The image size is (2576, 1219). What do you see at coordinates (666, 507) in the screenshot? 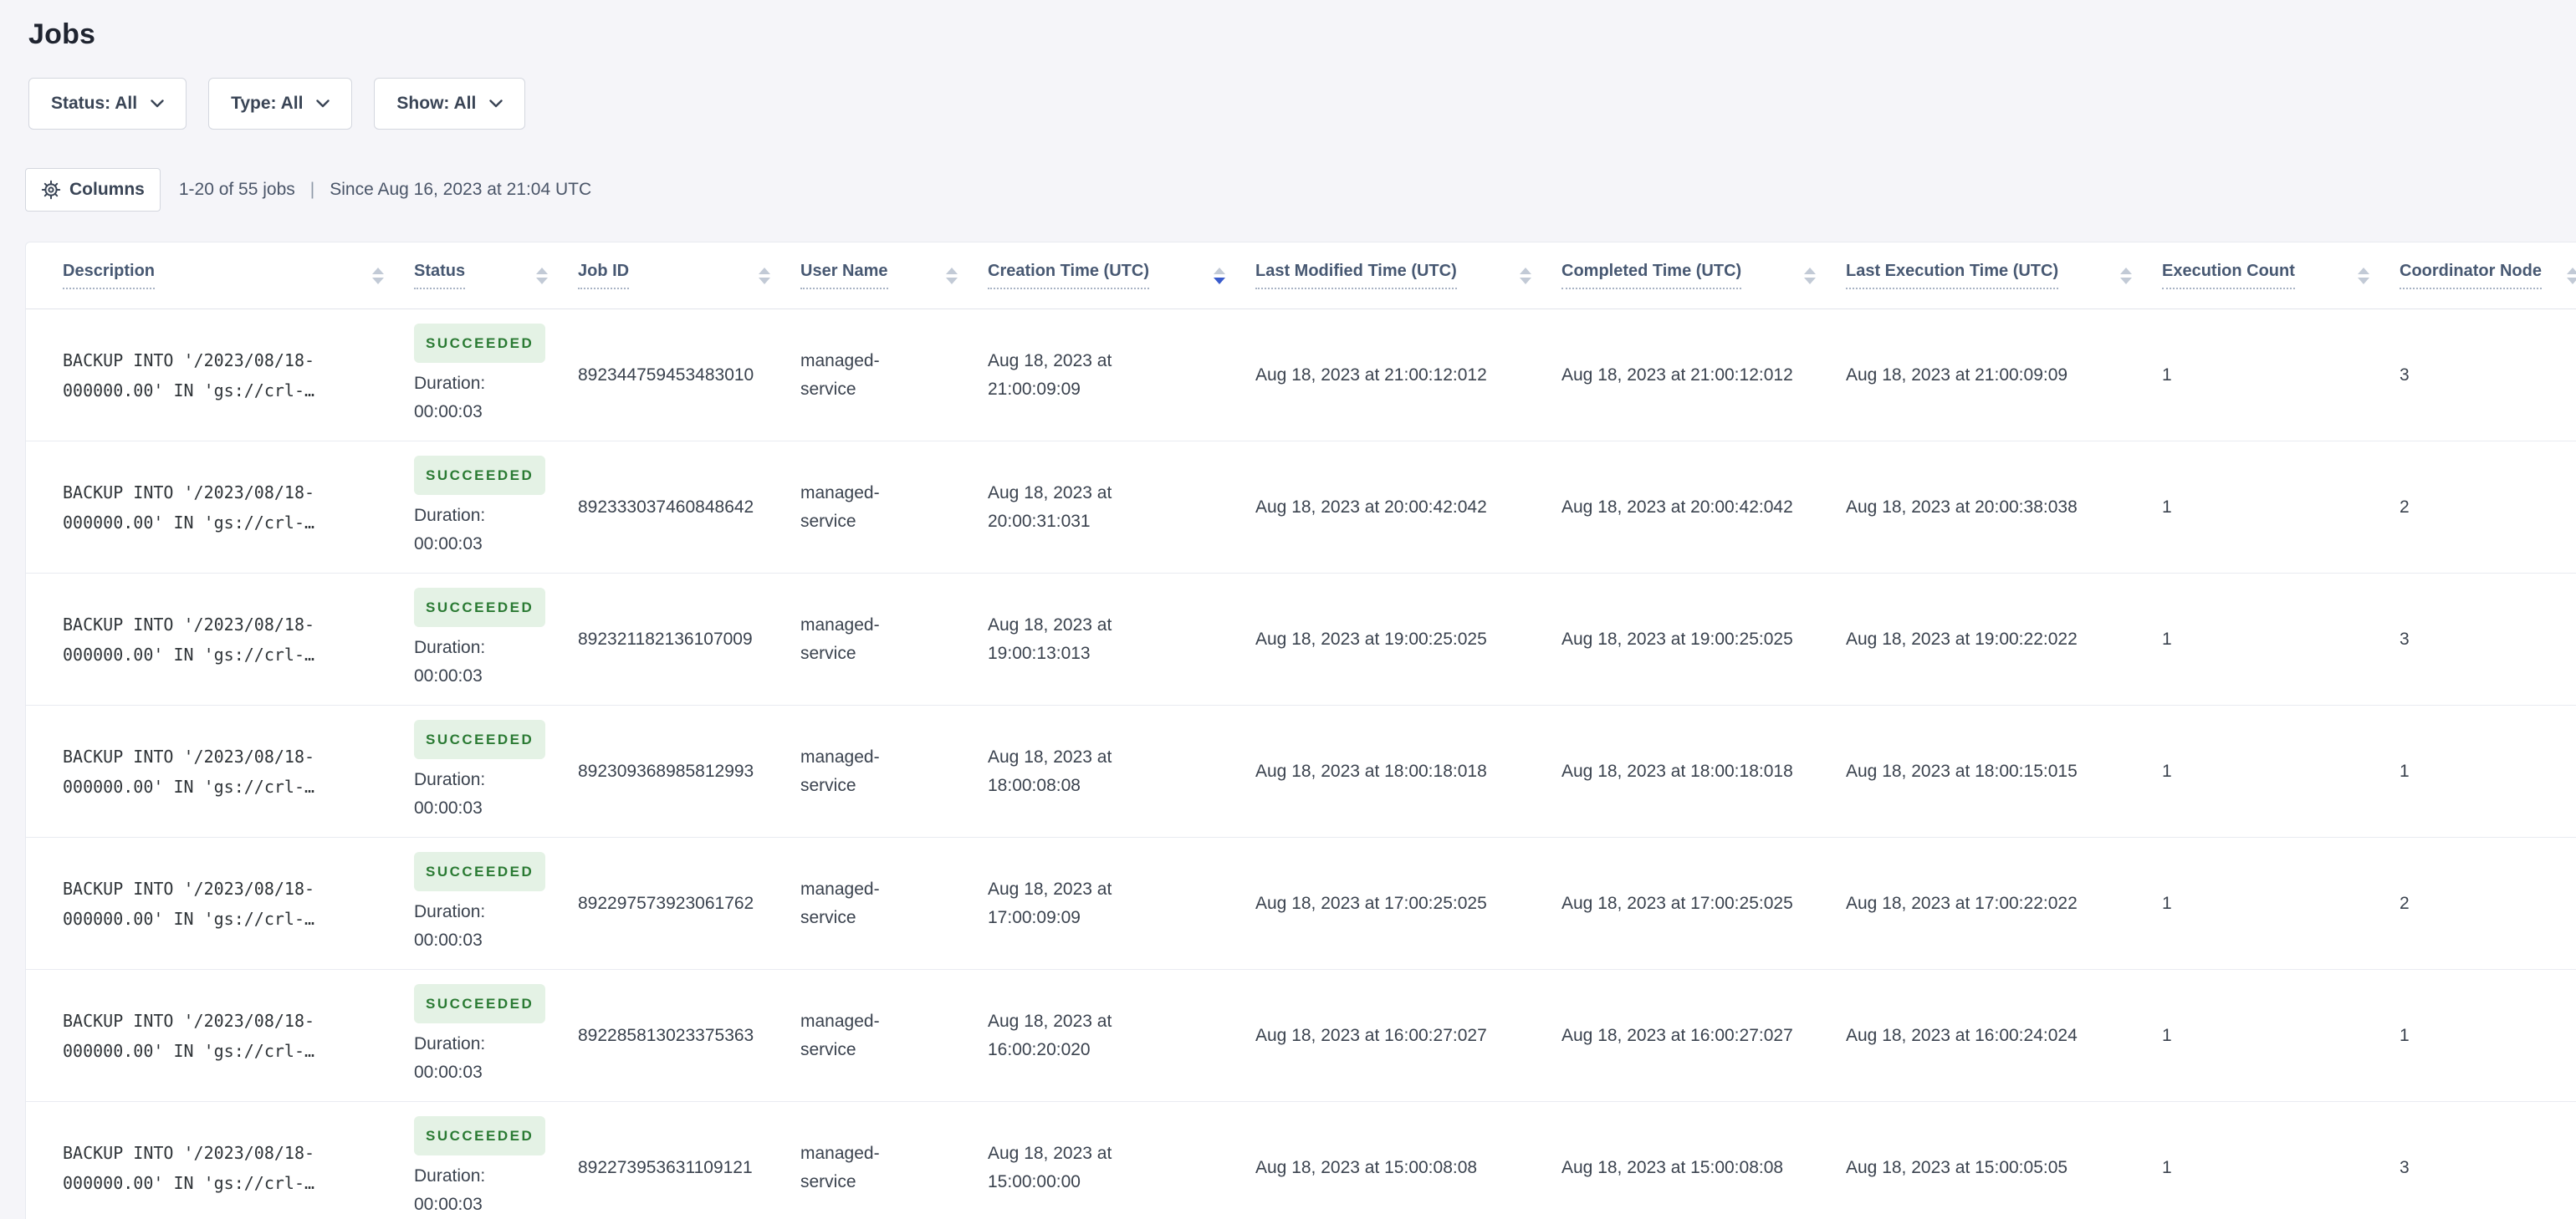
I see `job-id-cell: 892333037460848642` at bounding box center [666, 507].